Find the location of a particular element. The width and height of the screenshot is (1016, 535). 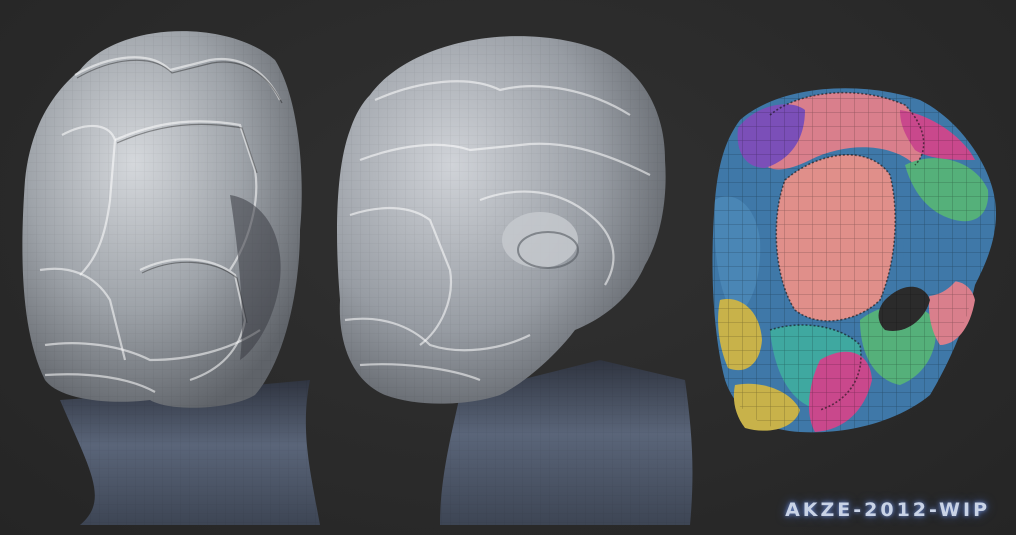

ear-bulge is located at coordinates (540, 240).